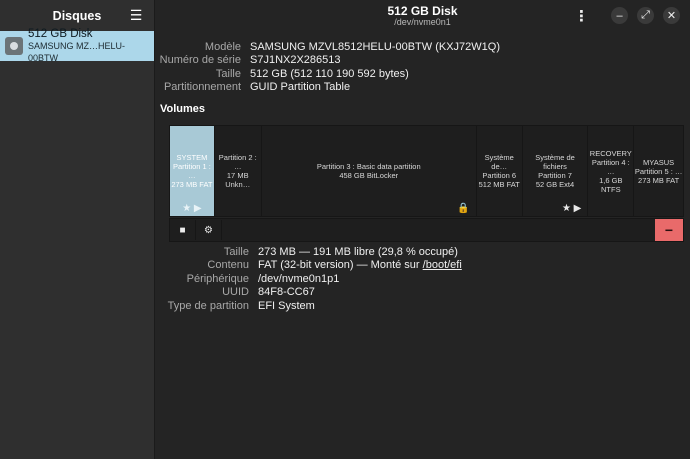  I want to click on partition-4: RECOVERY Partition 4 : … 1,6 GB NTFS, so click(611, 171).